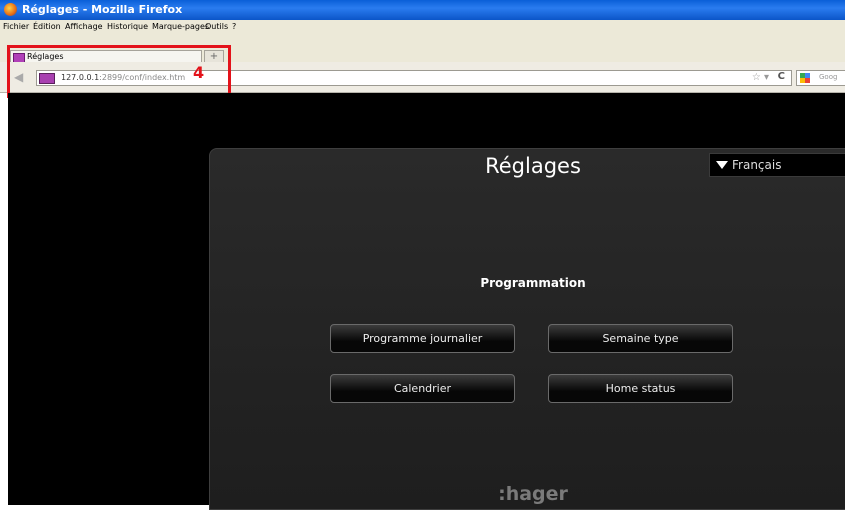  What do you see at coordinates (180, 26) in the screenshot?
I see `menu-marque-pages: Marque-pages` at bounding box center [180, 26].